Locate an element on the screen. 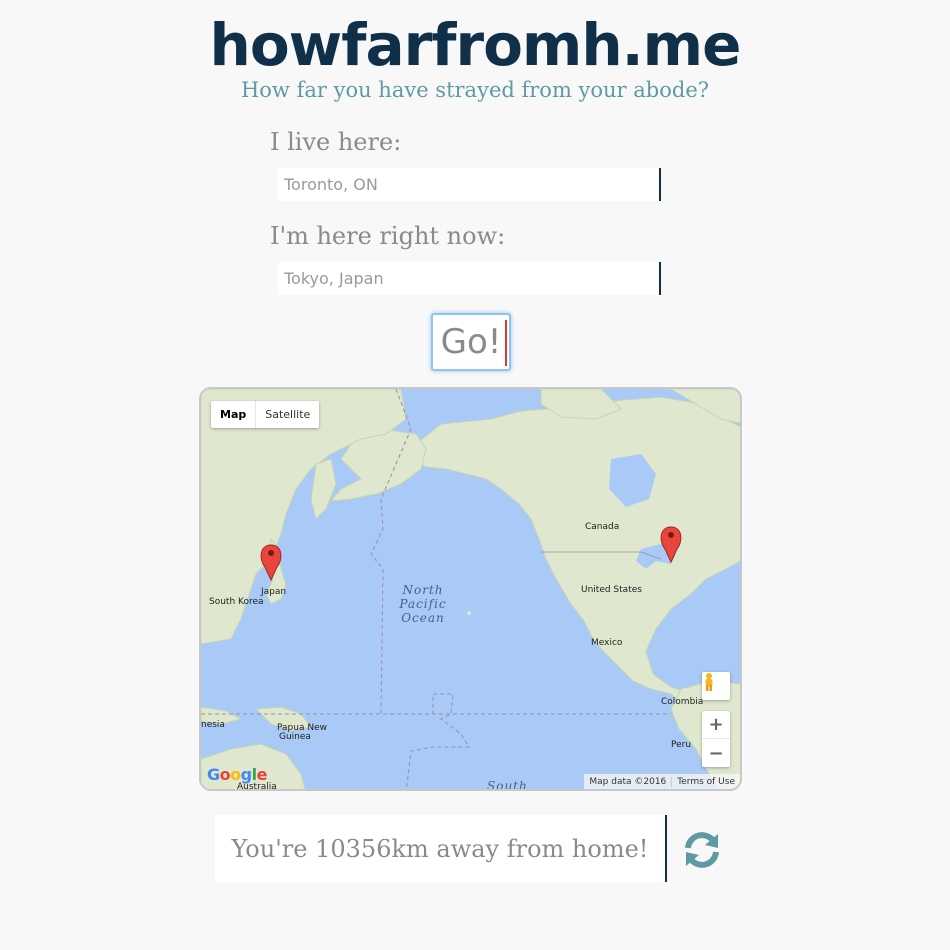  text-caret is located at coordinates (506, 343).